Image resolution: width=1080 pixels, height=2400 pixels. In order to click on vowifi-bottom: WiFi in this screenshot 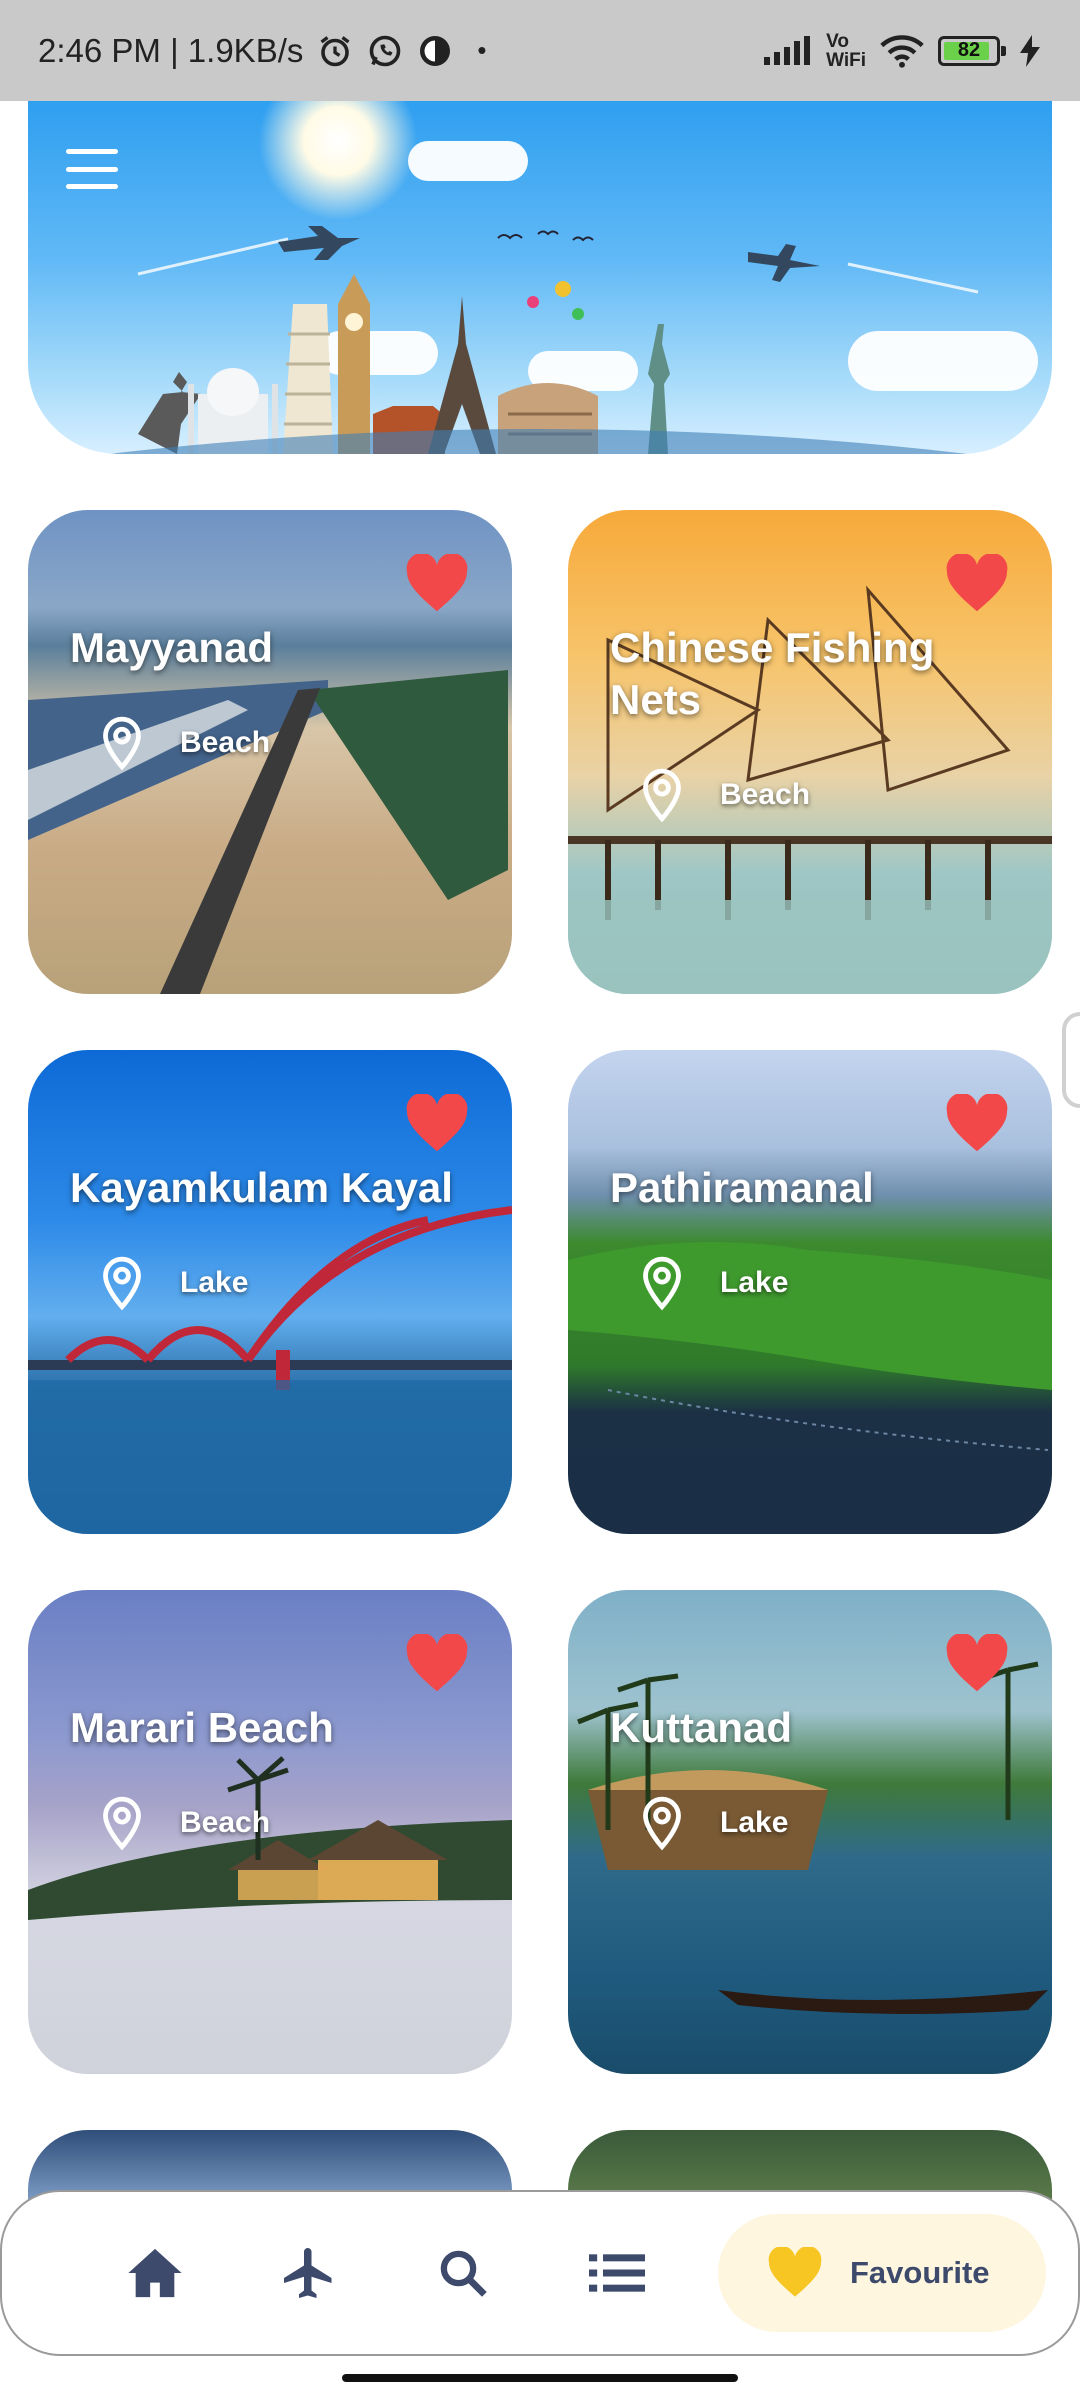, I will do `click(846, 60)`.